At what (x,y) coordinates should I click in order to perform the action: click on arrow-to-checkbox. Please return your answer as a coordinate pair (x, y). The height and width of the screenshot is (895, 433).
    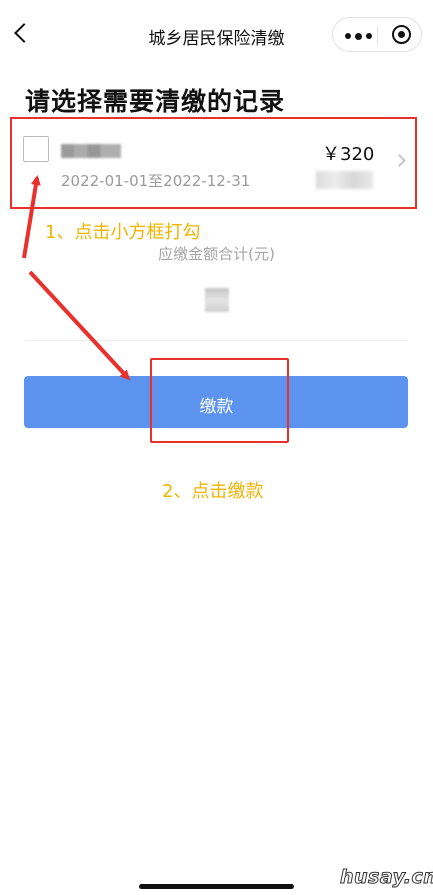
    Looking at the image, I should click on (31, 217).